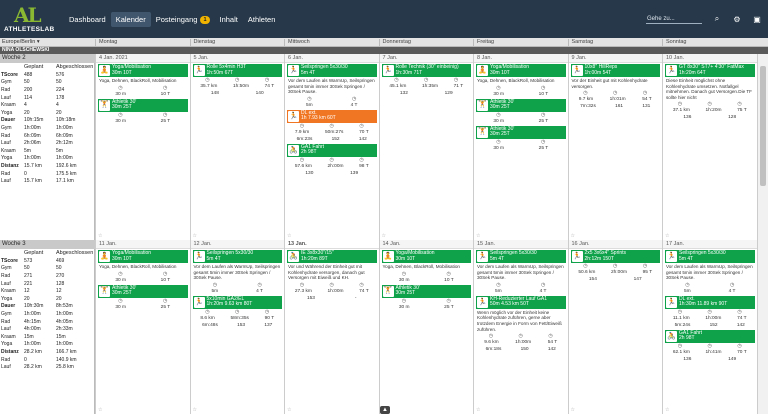 The height and width of the screenshot is (414, 768). What do you see at coordinates (28, 74) in the screenshot?
I see `summary-planned: 488` at bounding box center [28, 74].